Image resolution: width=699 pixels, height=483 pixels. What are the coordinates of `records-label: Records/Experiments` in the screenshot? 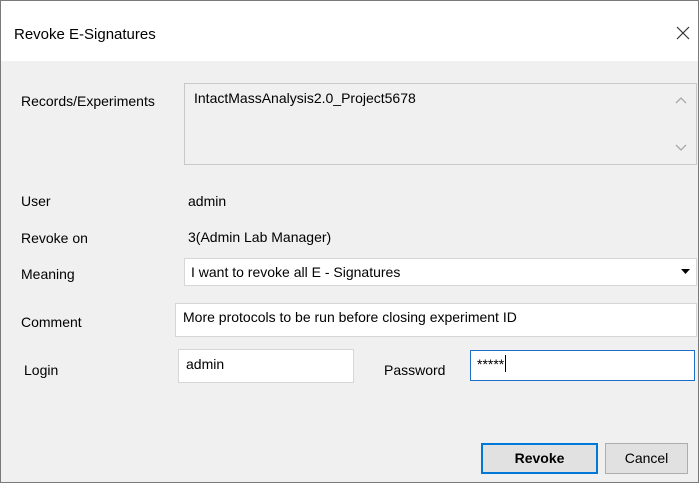 It's located at (88, 101).